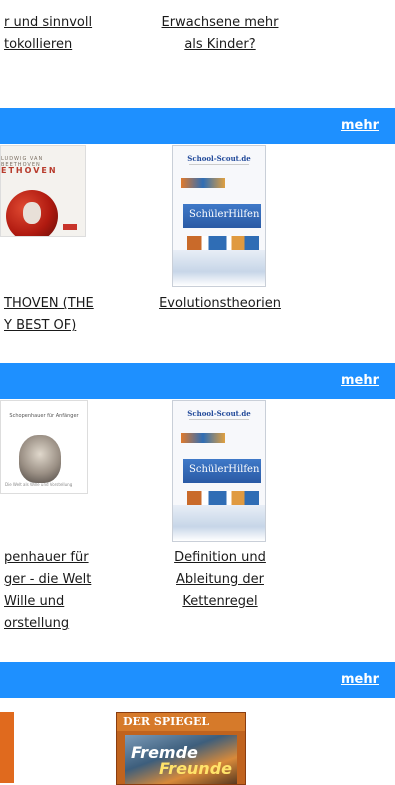  What do you see at coordinates (49, 303) in the screenshot?
I see `title-line: THOVEN (THE` at bounding box center [49, 303].